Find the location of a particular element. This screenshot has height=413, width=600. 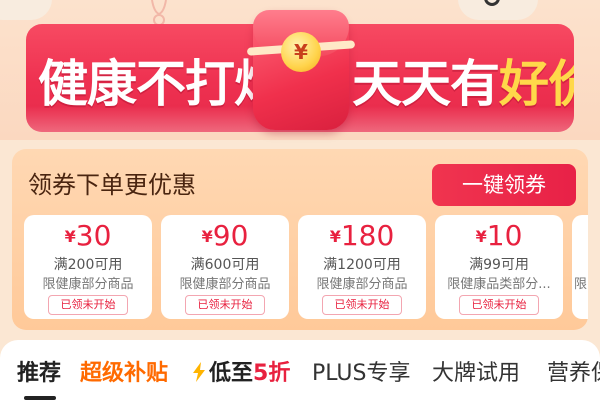

coupon-condition: 满1200可用 is located at coordinates (362, 265).